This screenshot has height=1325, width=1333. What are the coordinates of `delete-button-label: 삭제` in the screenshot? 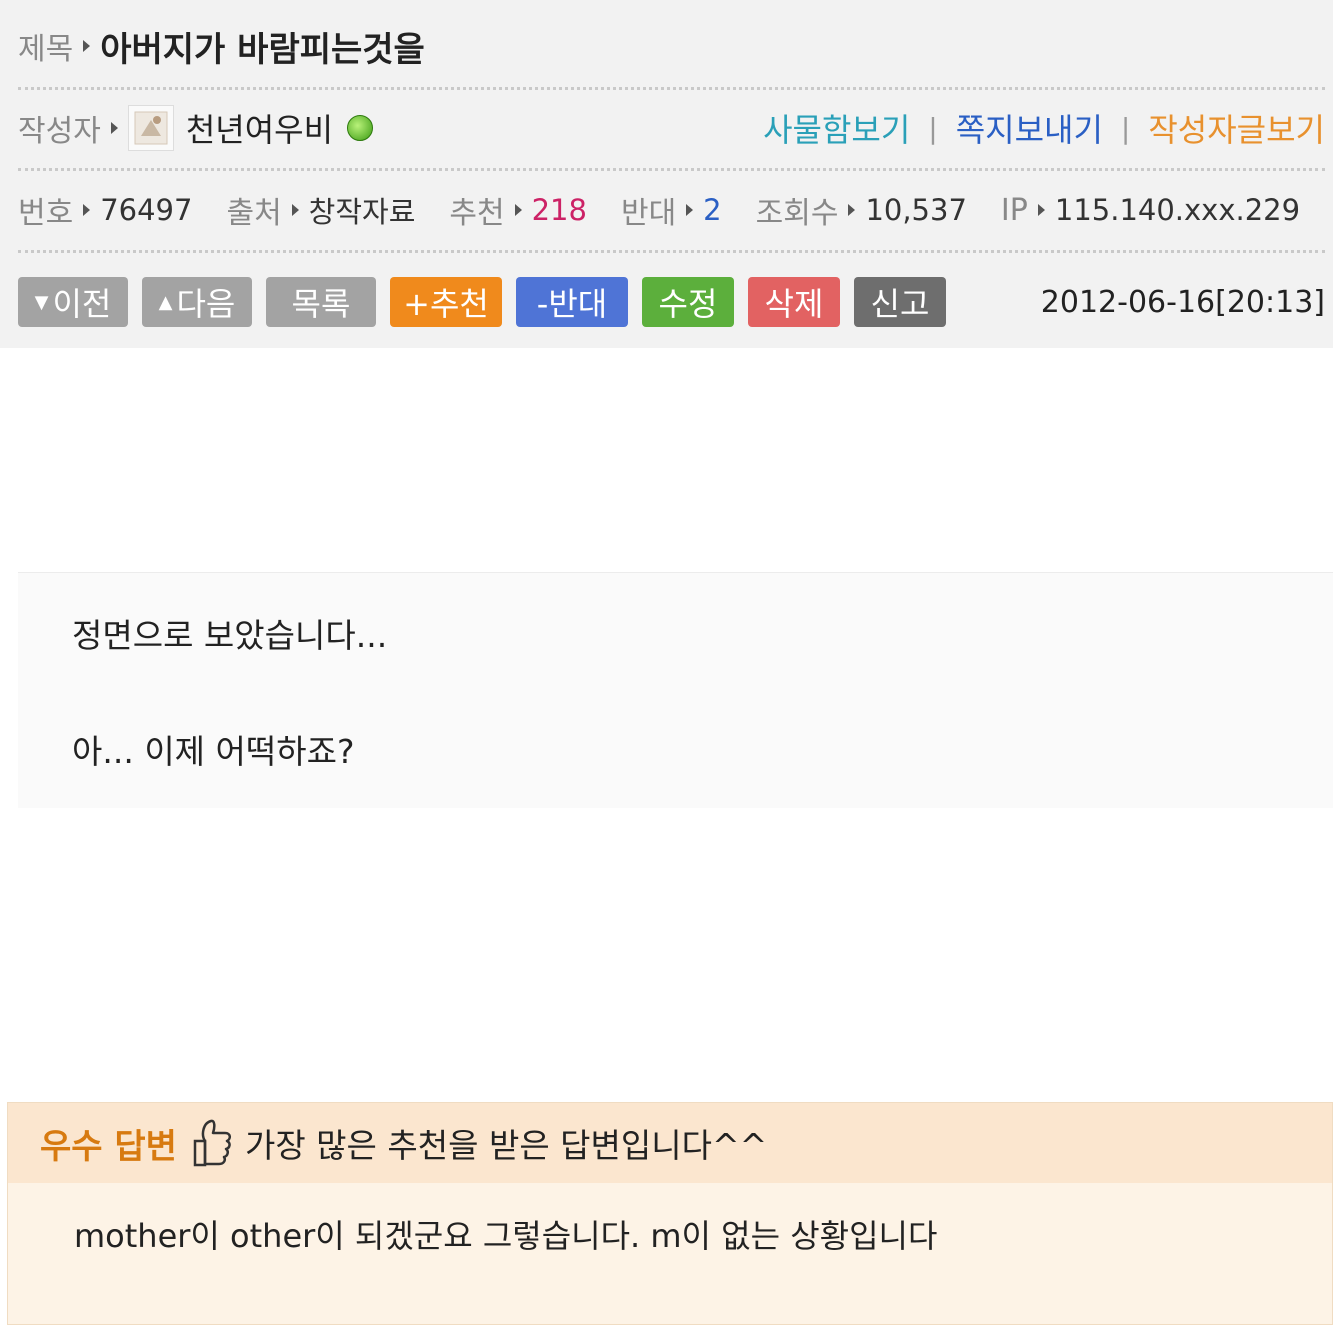 It's located at (794, 304).